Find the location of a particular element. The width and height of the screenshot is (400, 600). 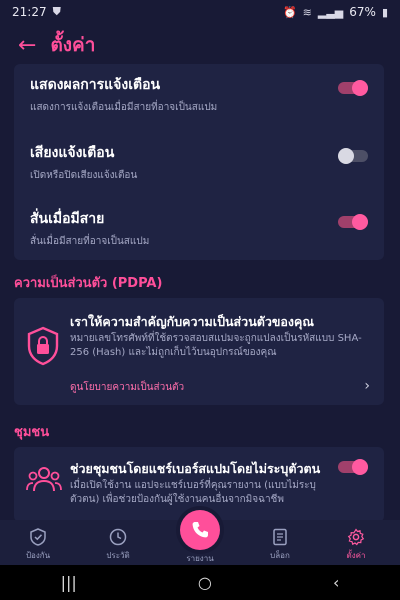

battery-icon: ▮ is located at coordinates (384, 12).